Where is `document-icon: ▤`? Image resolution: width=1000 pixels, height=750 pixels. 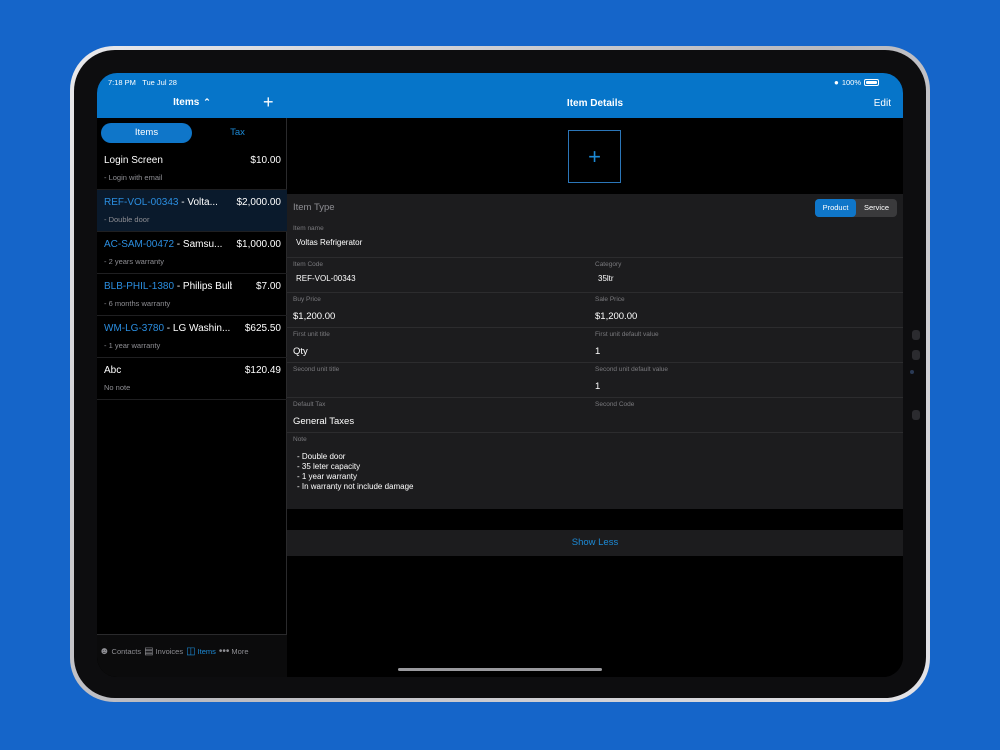
document-icon: ▤ is located at coordinates (149, 651).